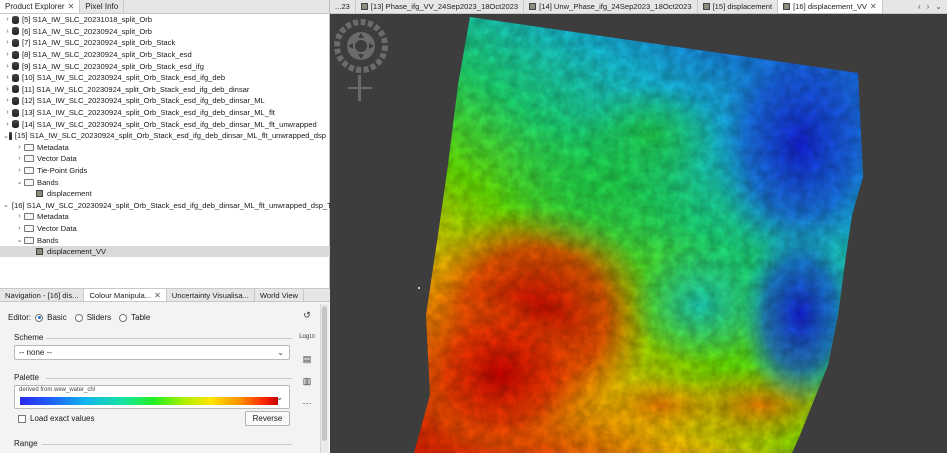 The height and width of the screenshot is (453, 947). Describe the element at coordinates (165, 43) in the screenshot. I see `tree-node: › [7] S1A_IW_SLC_20230924_split_Orb_Stack` at that location.